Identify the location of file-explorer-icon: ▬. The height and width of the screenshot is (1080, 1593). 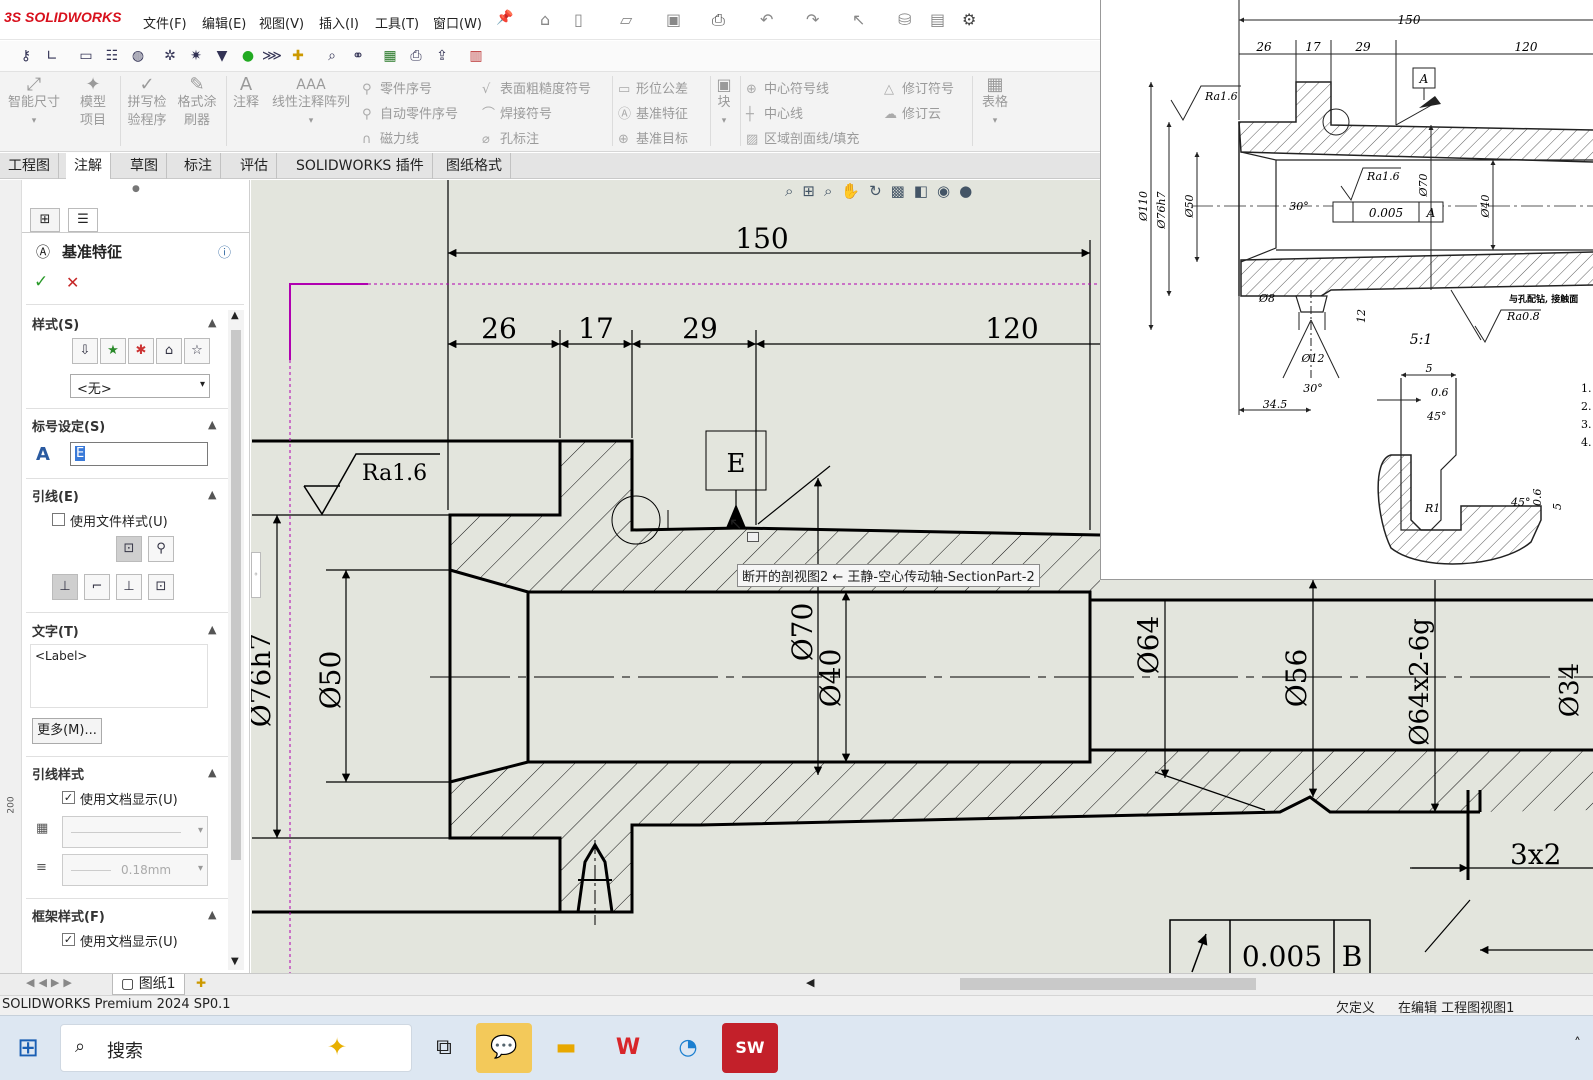
(566, 1048).